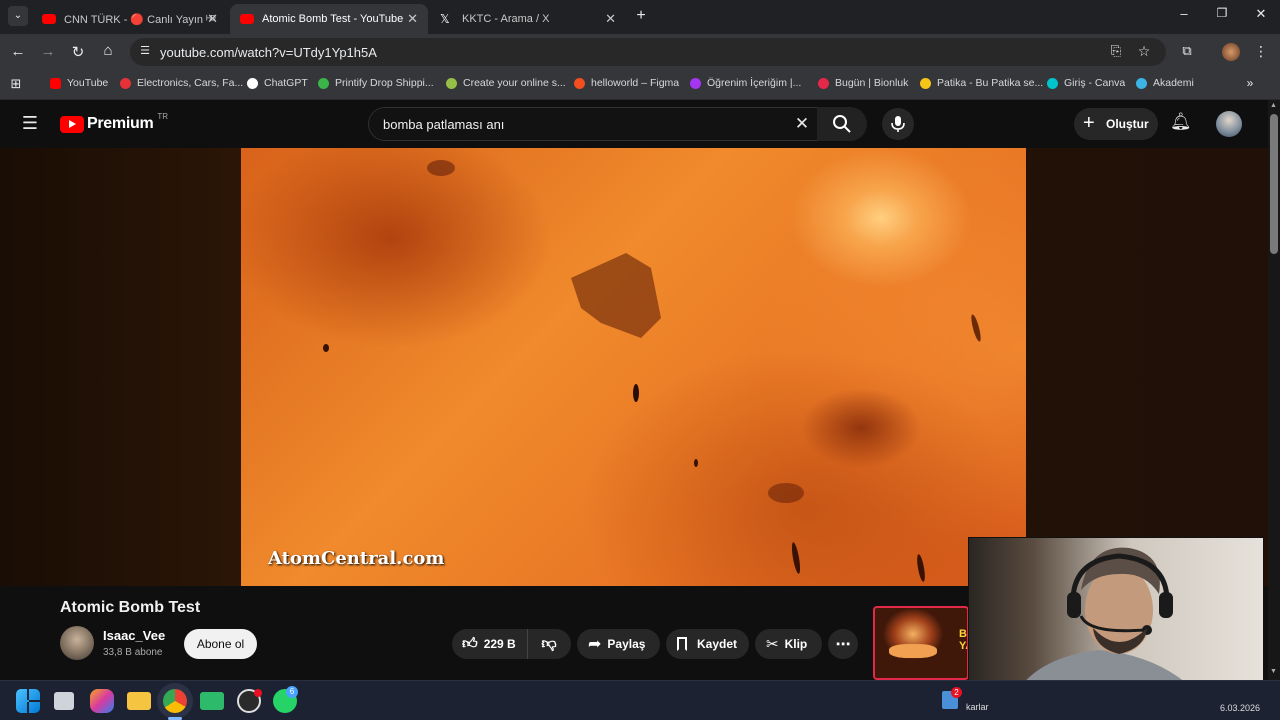 The image size is (1280, 720). I want to click on bookmark-figma: helloworld – Figma, so click(626, 83).